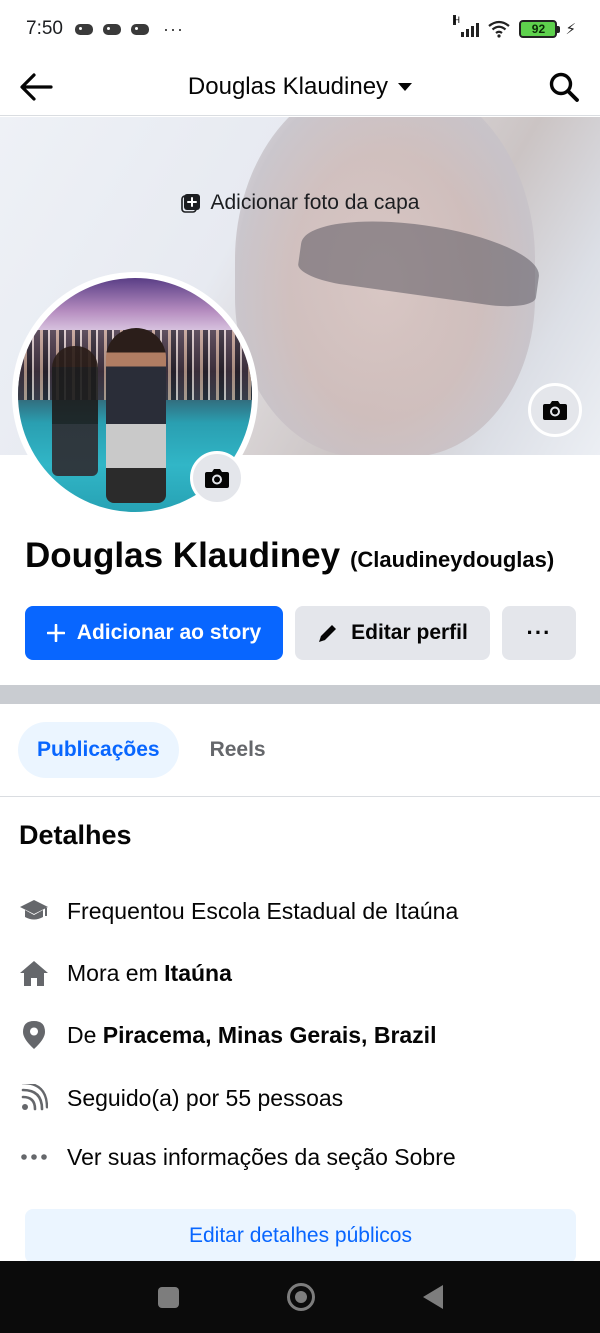  What do you see at coordinates (328, 633) in the screenshot?
I see `pencil-icon` at bounding box center [328, 633].